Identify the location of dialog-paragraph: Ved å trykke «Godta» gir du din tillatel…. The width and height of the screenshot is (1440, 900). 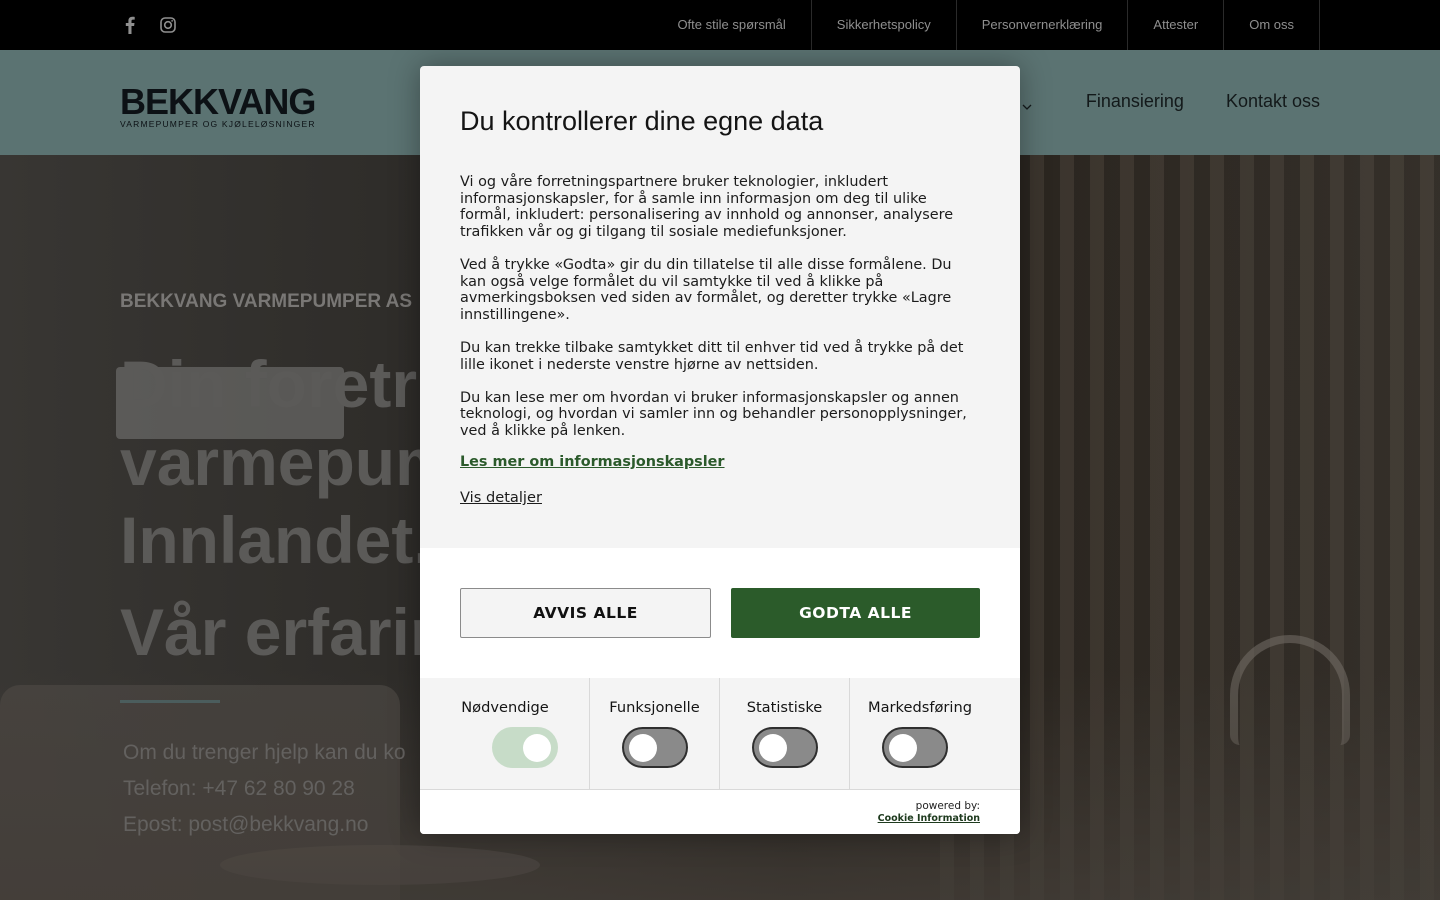
(706, 289).